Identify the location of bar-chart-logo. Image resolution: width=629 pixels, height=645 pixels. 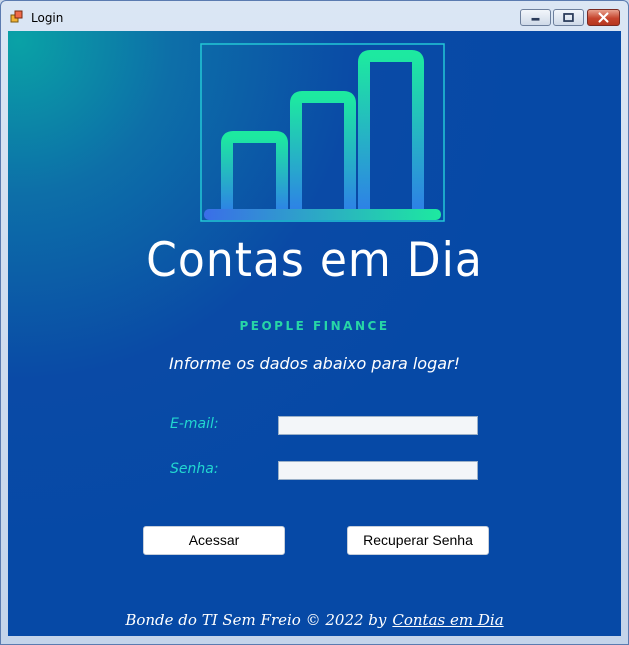
(322, 132).